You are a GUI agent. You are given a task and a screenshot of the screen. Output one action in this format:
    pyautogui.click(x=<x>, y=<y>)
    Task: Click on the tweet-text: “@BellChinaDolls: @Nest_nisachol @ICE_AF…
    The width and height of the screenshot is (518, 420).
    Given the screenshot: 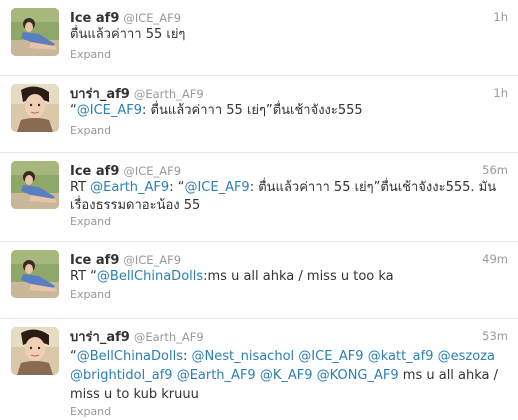 What is the action you would take?
    pyautogui.click(x=289, y=375)
    